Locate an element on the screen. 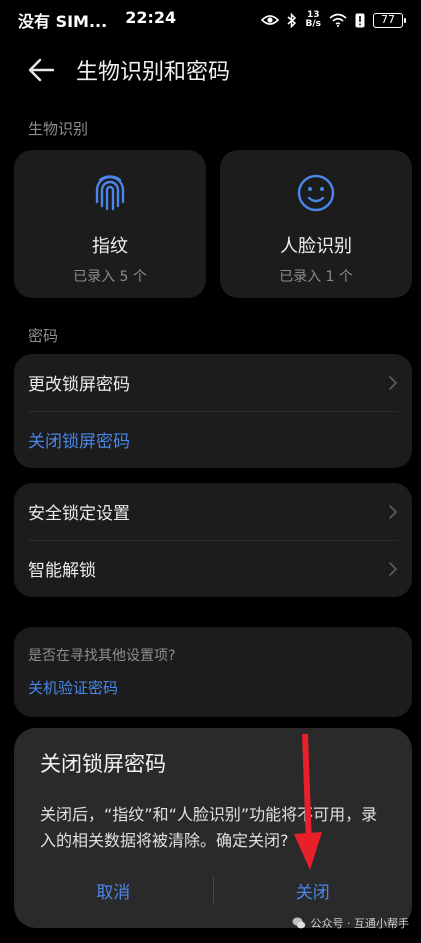 Image resolution: width=421 pixels, height=943 pixels. hint-question: 是否在寻找其他设置项? is located at coordinates (102, 656).